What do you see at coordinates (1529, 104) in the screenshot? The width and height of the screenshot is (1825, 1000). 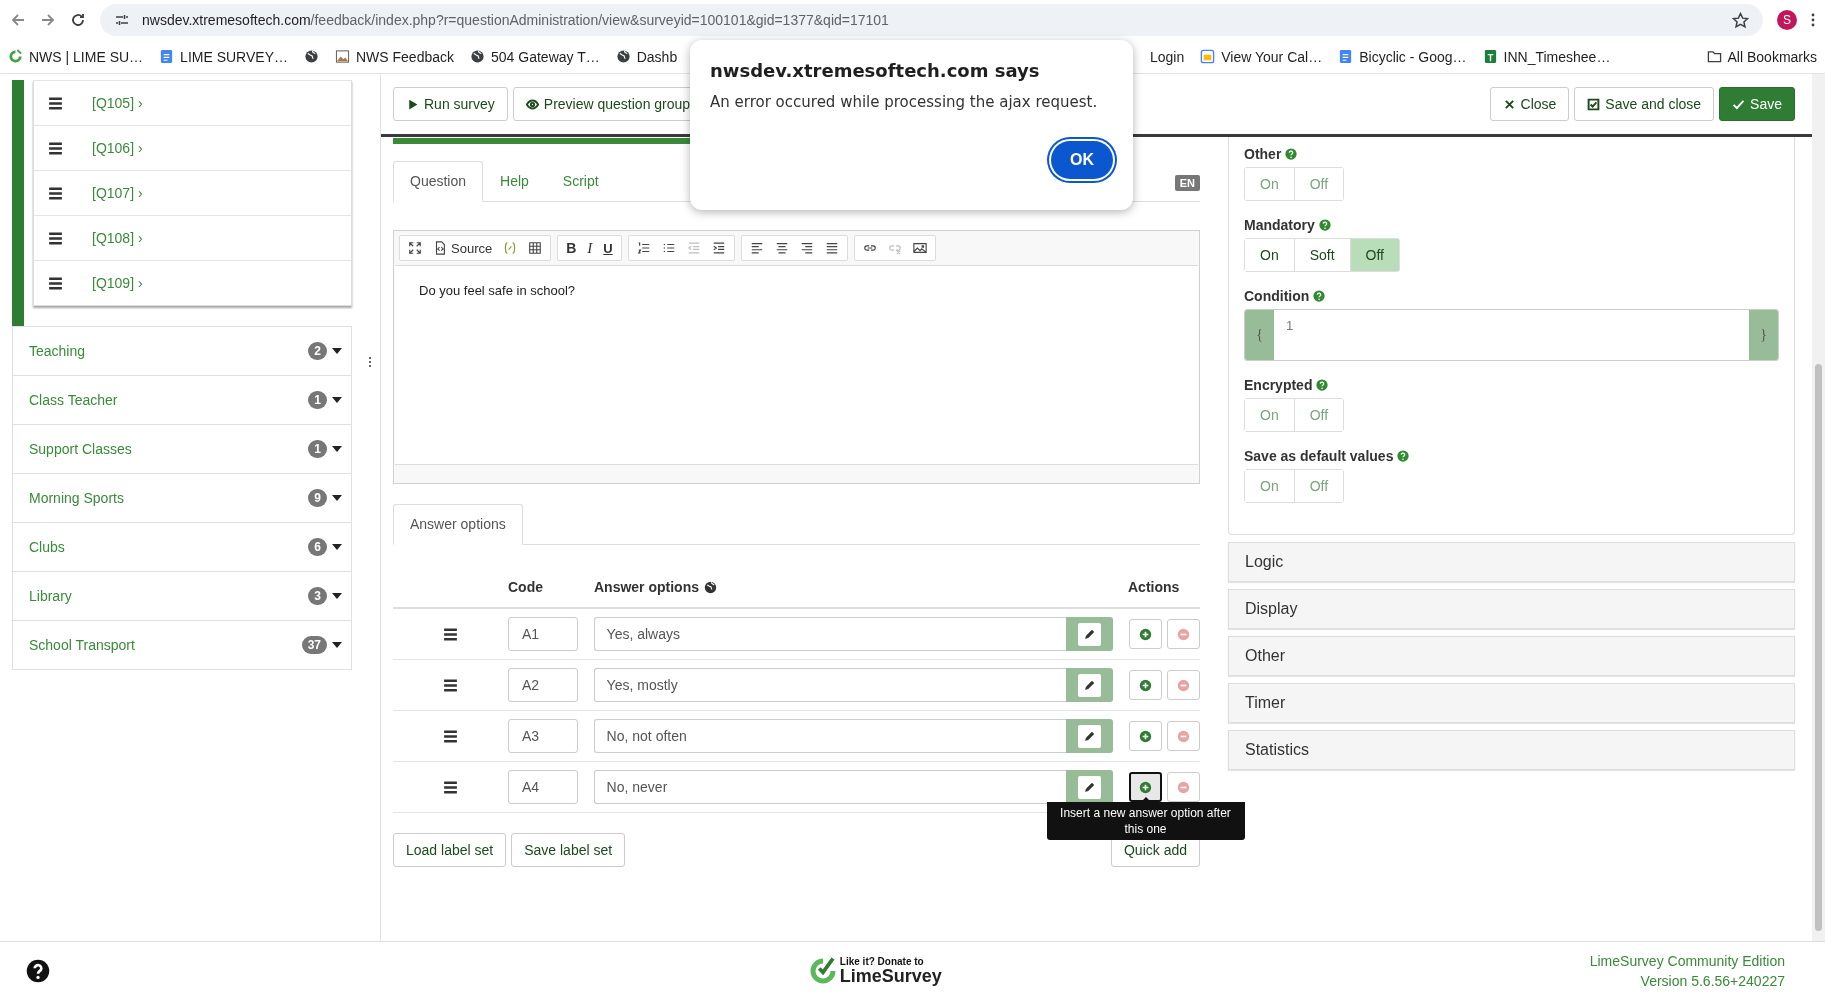 I see `toolbar-button: Close` at bounding box center [1529, 104].